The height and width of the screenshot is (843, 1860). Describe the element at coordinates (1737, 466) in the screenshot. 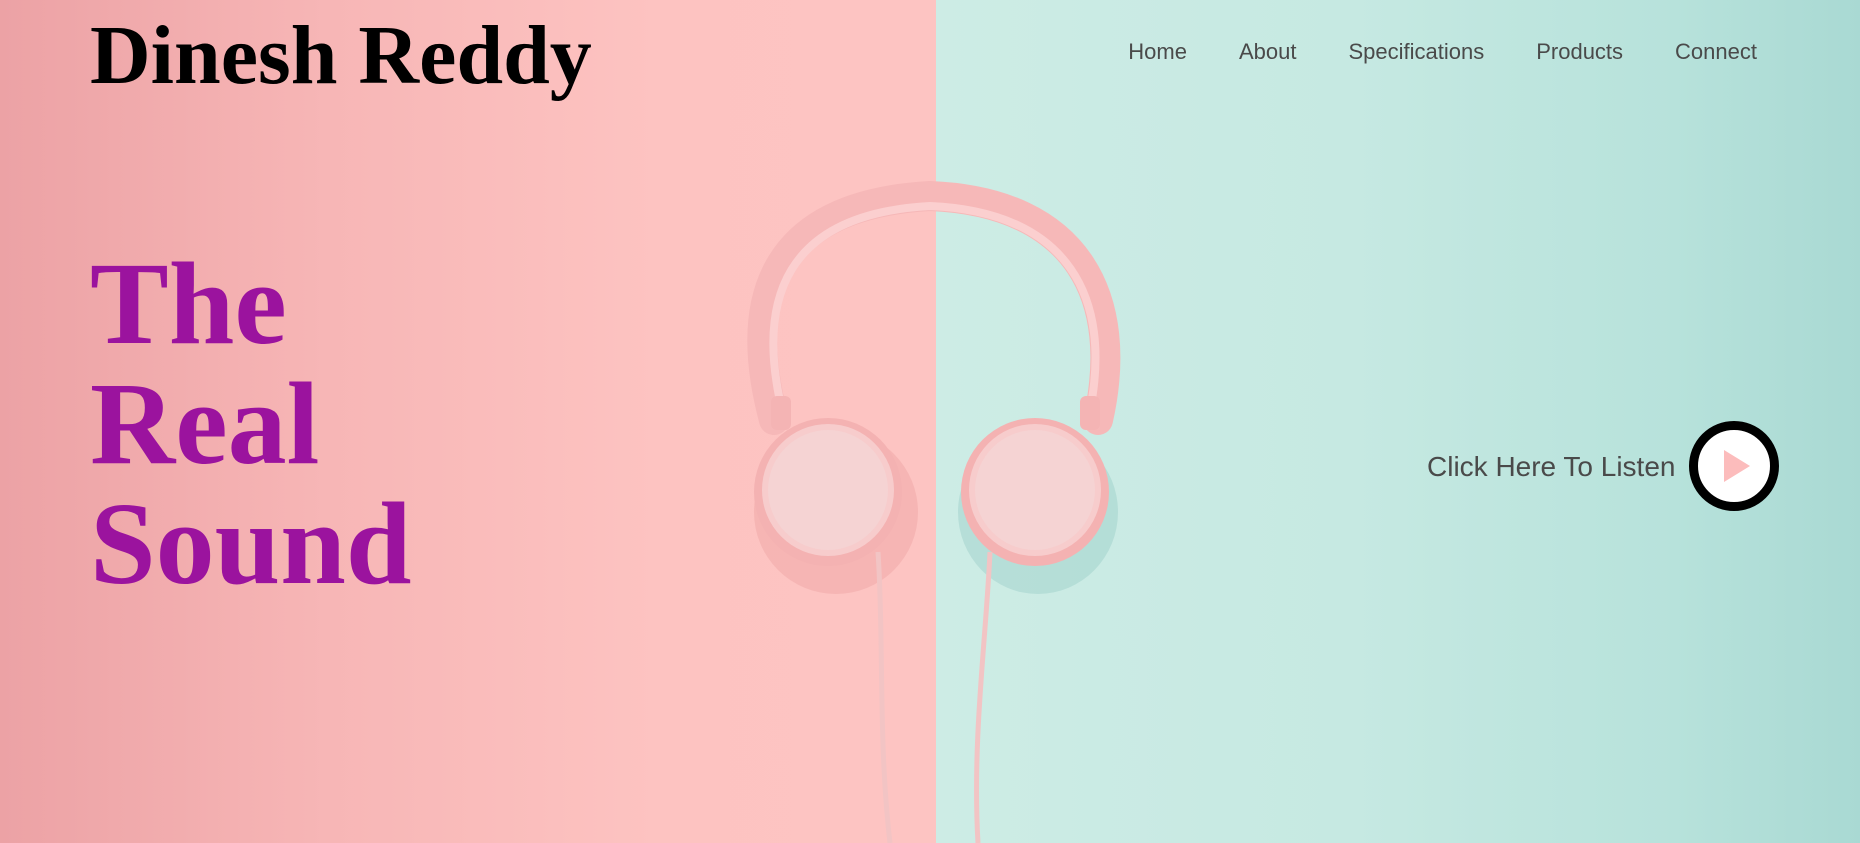

I see `play-icon` at that location.